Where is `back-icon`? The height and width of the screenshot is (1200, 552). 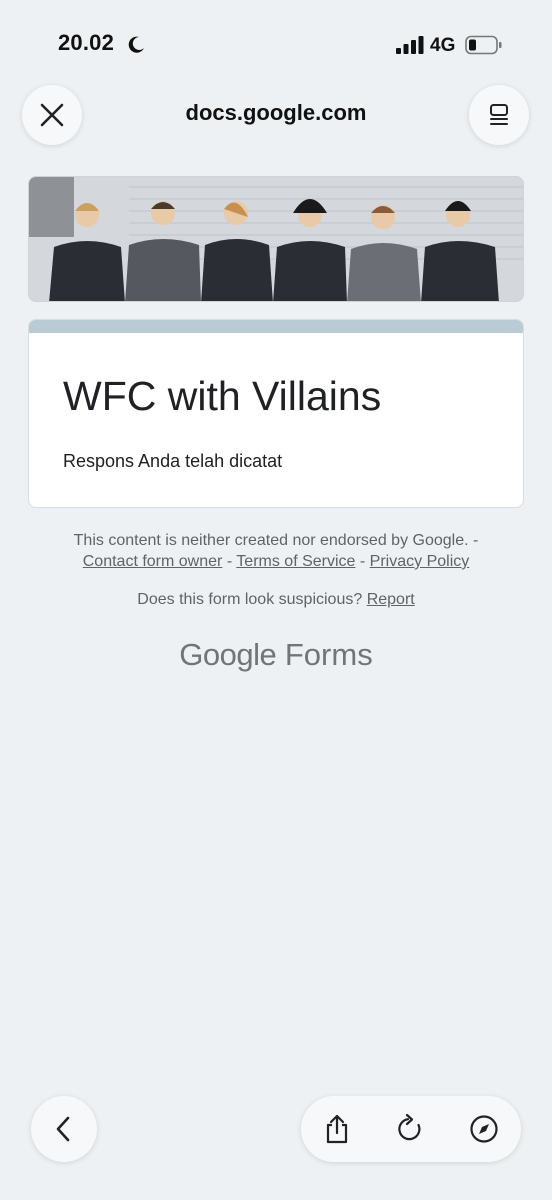
back-icon is located at coordinates (63, 1129).